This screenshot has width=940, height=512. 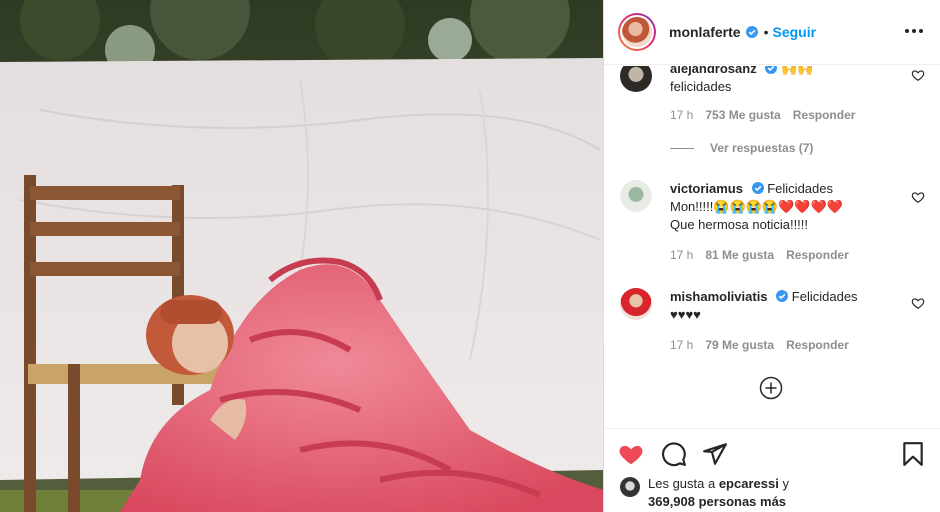 I want to click on comment-message: Mon!!!!!😭😭😭😭❤️❤️❤️❤️, so click(x=756, y=206).